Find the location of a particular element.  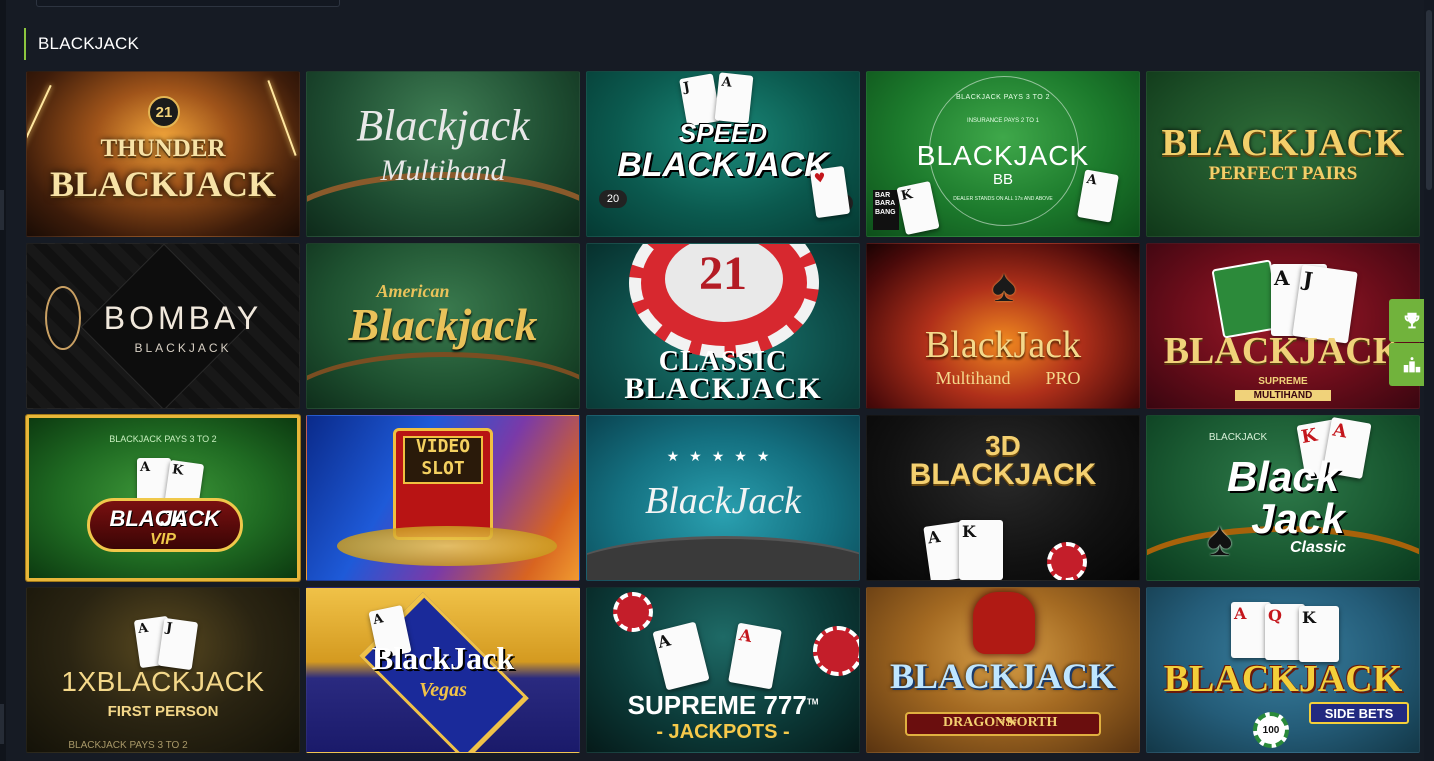

tile-title: BOMBAY is located at coordinates (183, 318).